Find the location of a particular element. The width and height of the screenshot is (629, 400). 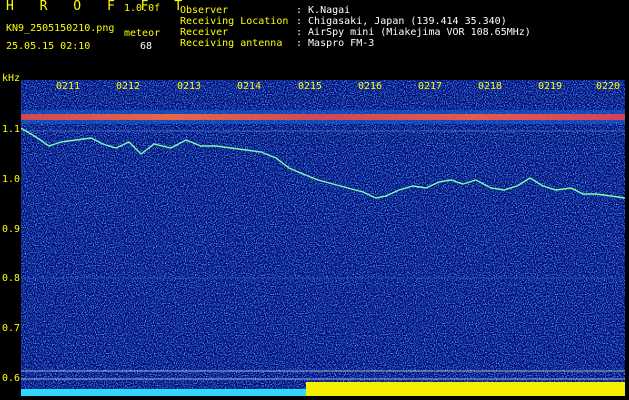

x-tick-label: 0220 is located at coordinates (608, 86).